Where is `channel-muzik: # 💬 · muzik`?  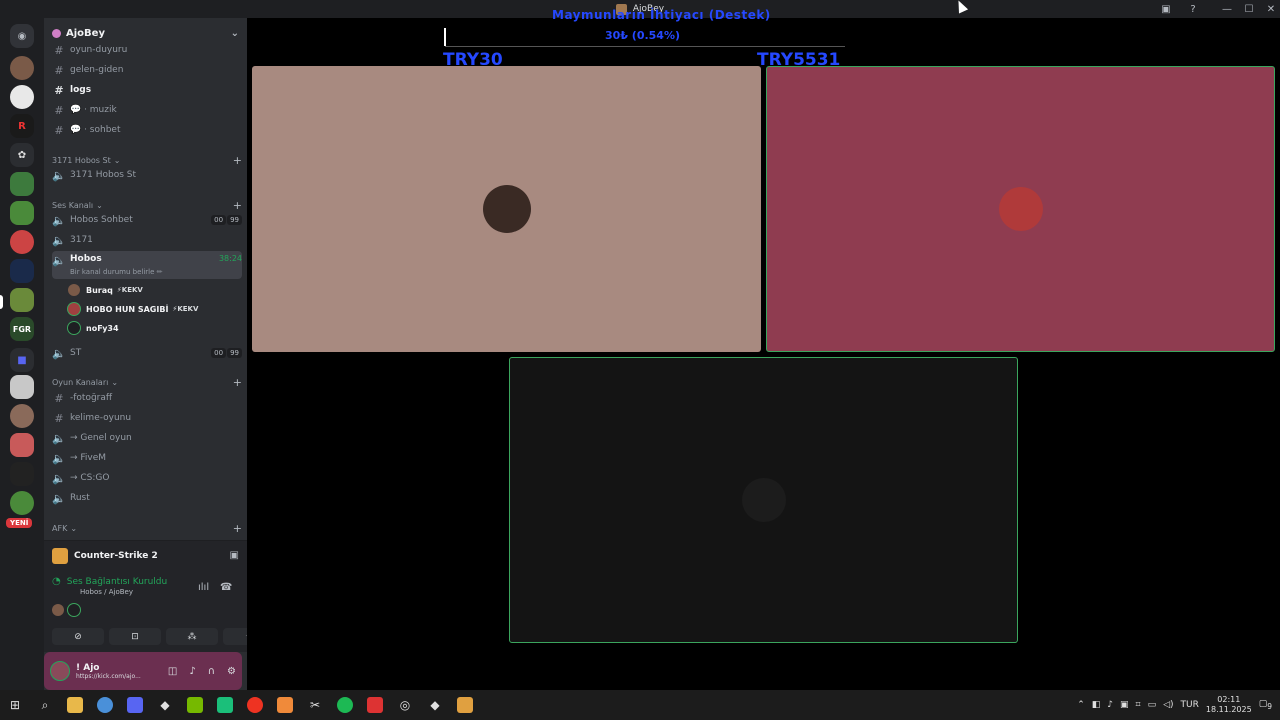 channel-muzik: # 💬 · muzik is located at coordinates (147, 110).